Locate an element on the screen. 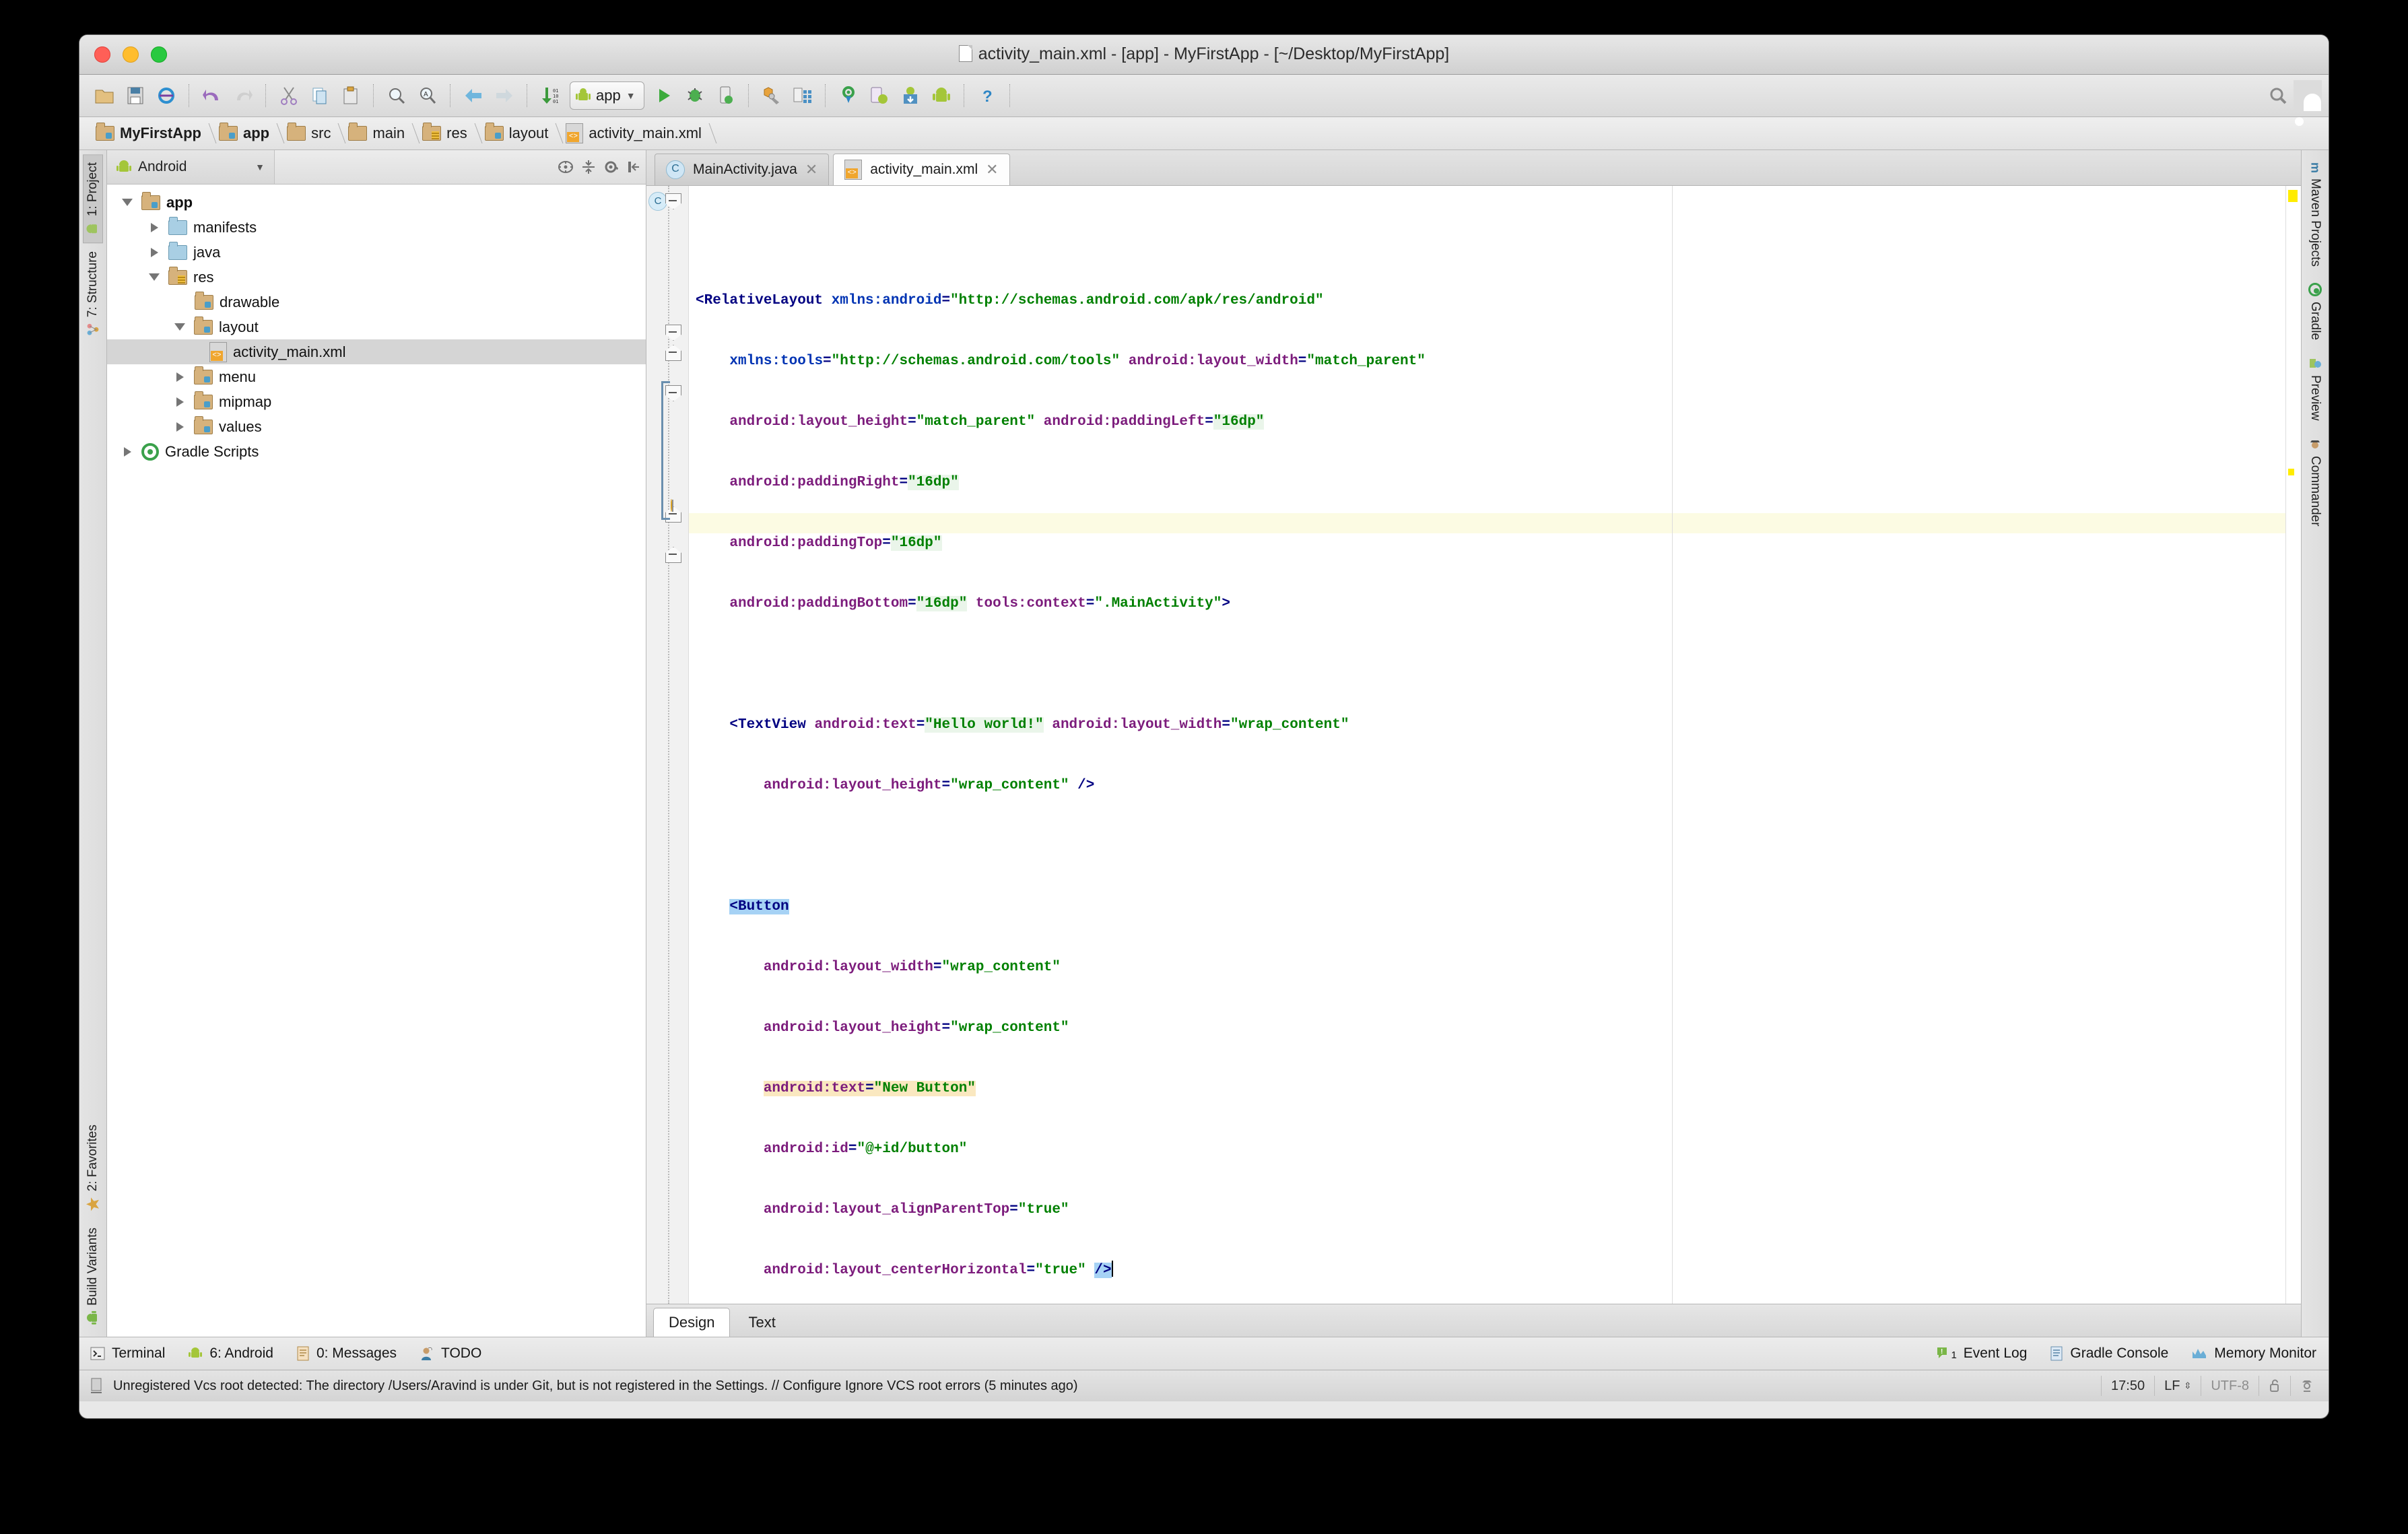 This screenshot has height=1534, width=2408. unlocked-icon is located at coordinates (2274, 1386).